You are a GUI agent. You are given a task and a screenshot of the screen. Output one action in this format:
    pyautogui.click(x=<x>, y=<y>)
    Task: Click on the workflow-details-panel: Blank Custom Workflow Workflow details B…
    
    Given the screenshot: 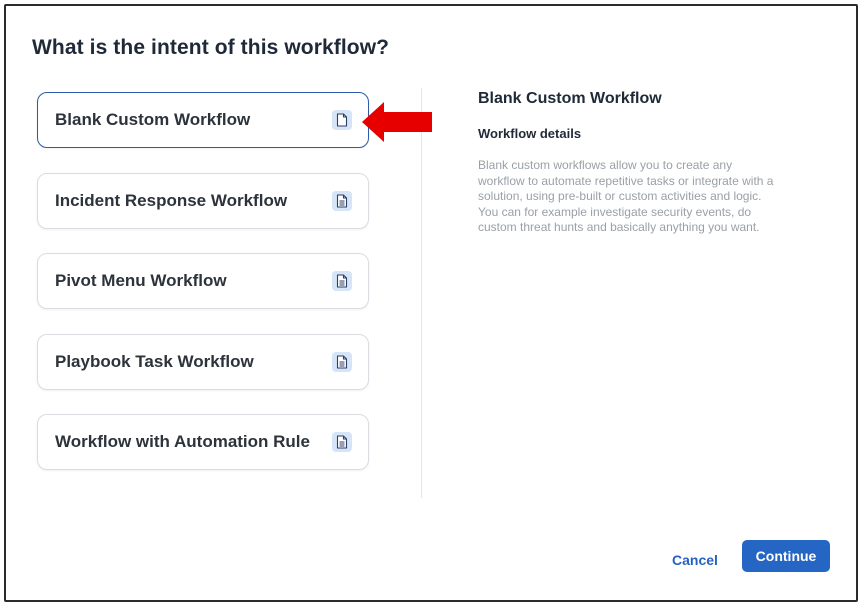 What is the action you would take?
    pyautogui.click(x=628, y=163)
    